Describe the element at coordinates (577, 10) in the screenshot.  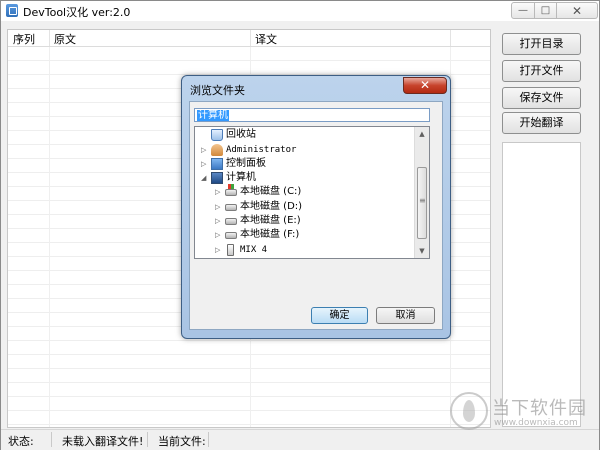
I see `close-button: ✕` at that location.